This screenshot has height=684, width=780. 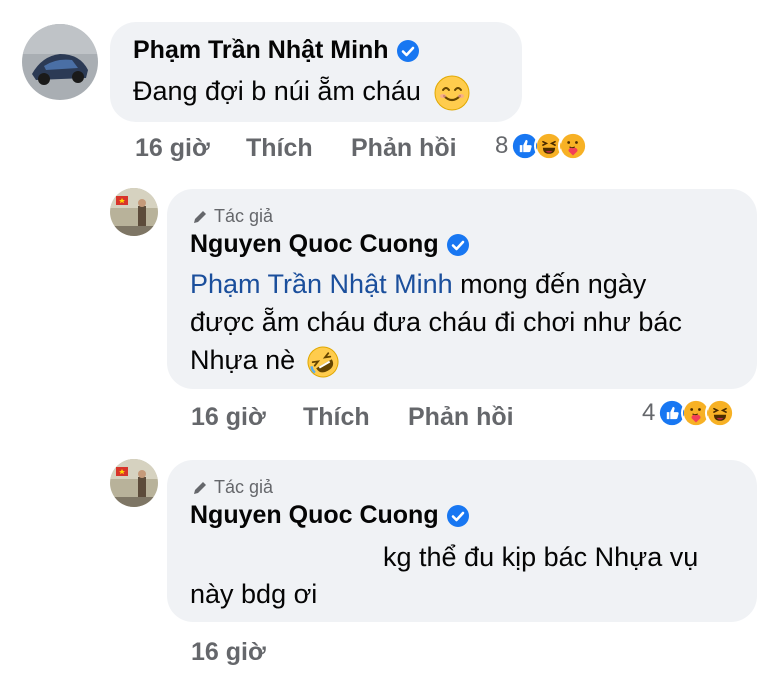 I want to click on comment-text: Đang đợi b núi ẵm cháu, so click(x=301, y=91).